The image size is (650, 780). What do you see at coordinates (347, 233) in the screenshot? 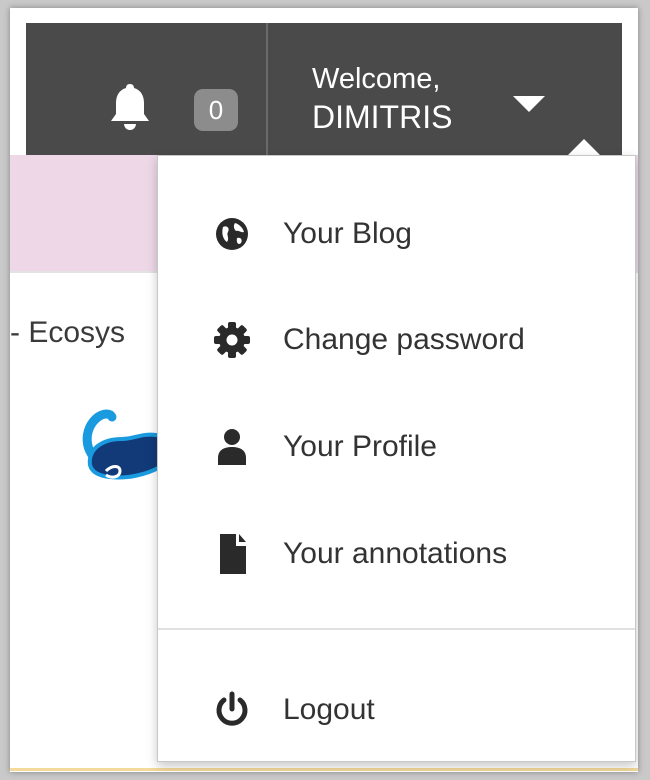
I see `menu-item-label: Your Blog` at bounding box center [347, 233].